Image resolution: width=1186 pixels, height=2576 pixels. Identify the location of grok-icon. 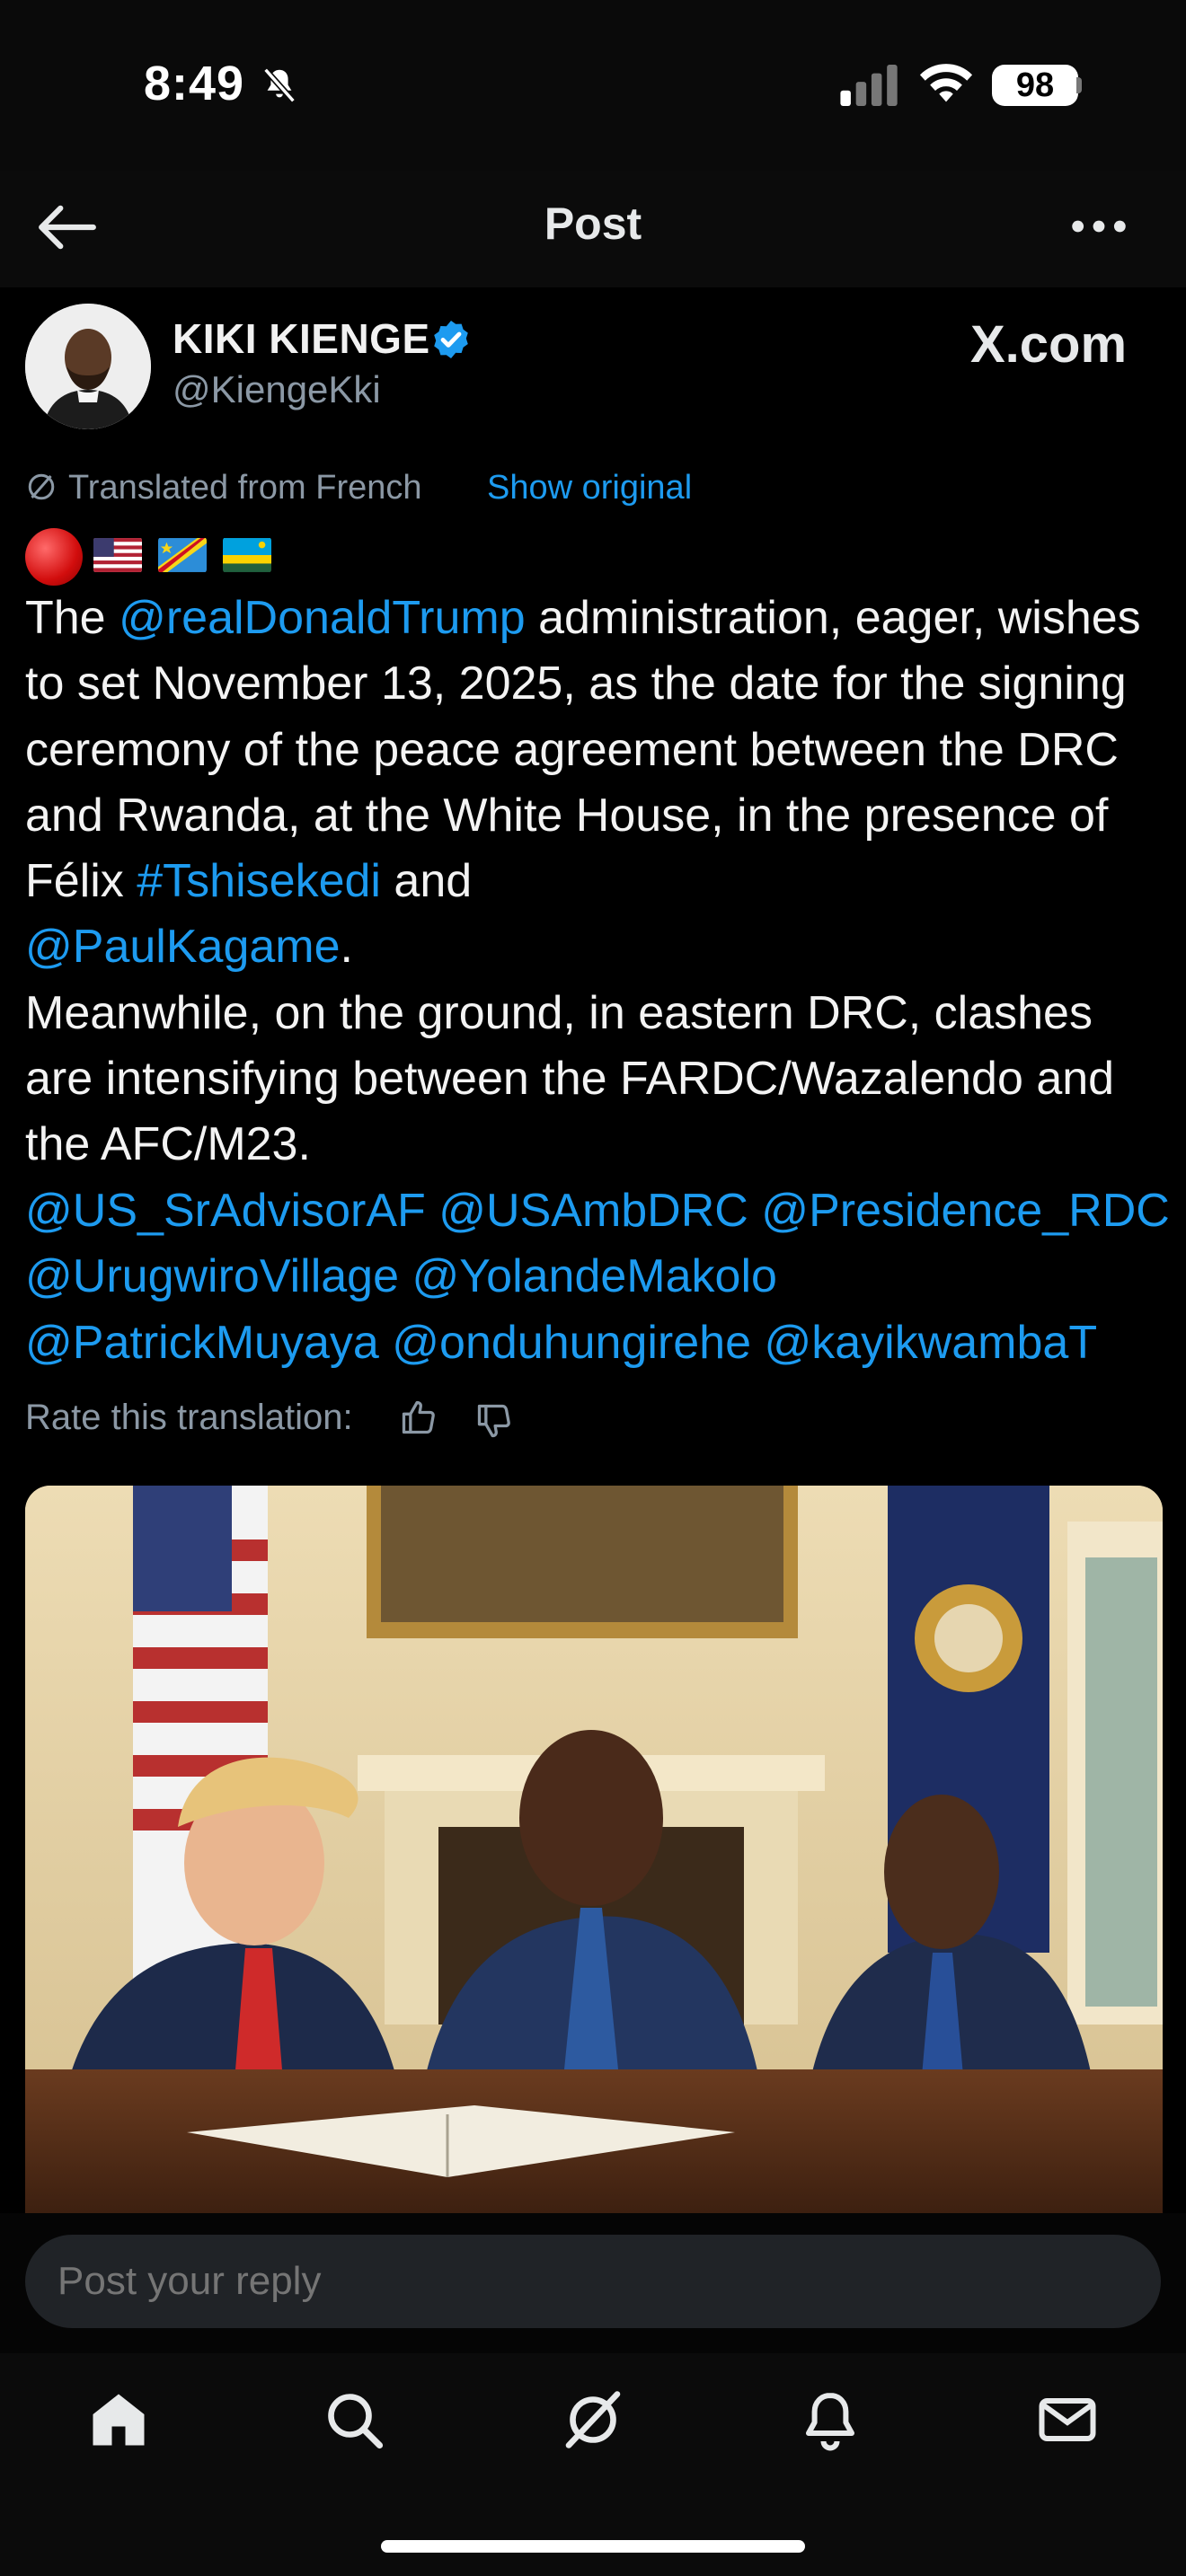
(593, 2419).